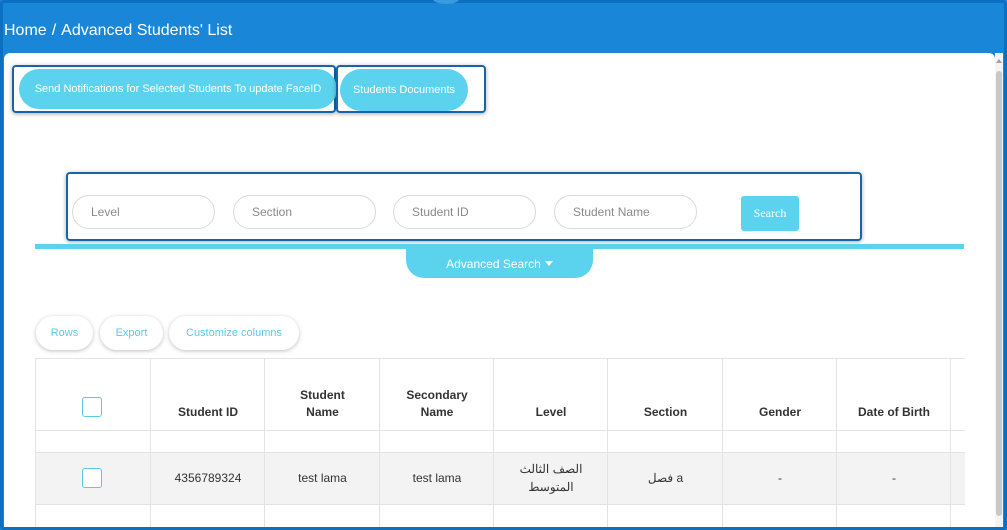  Describe the element at coordinates (437, 478) in the screenshot. I see `cell-secondary-name: test lama` at that location.